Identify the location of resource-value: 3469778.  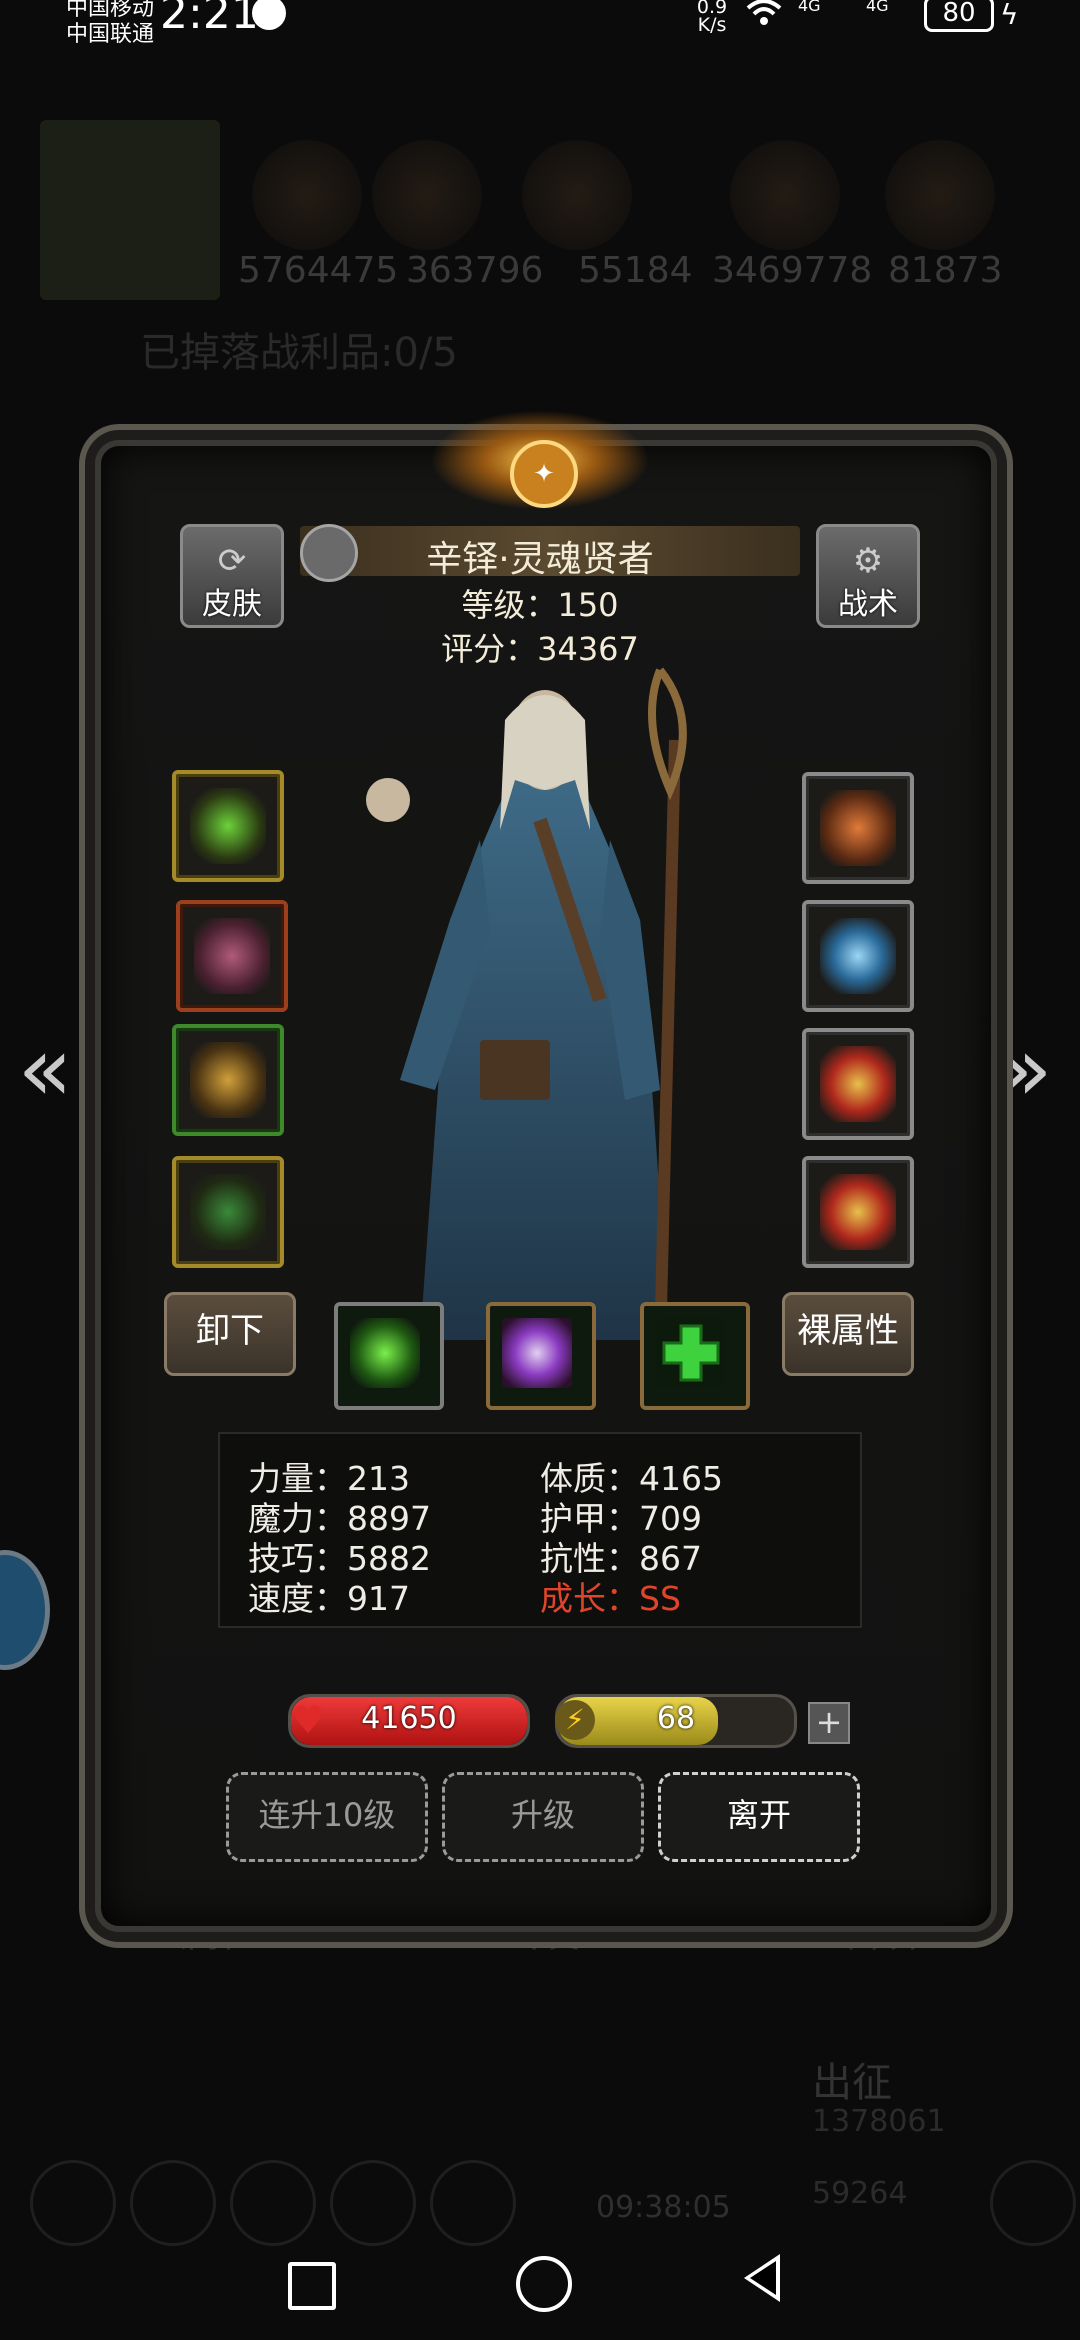
(792, 270).